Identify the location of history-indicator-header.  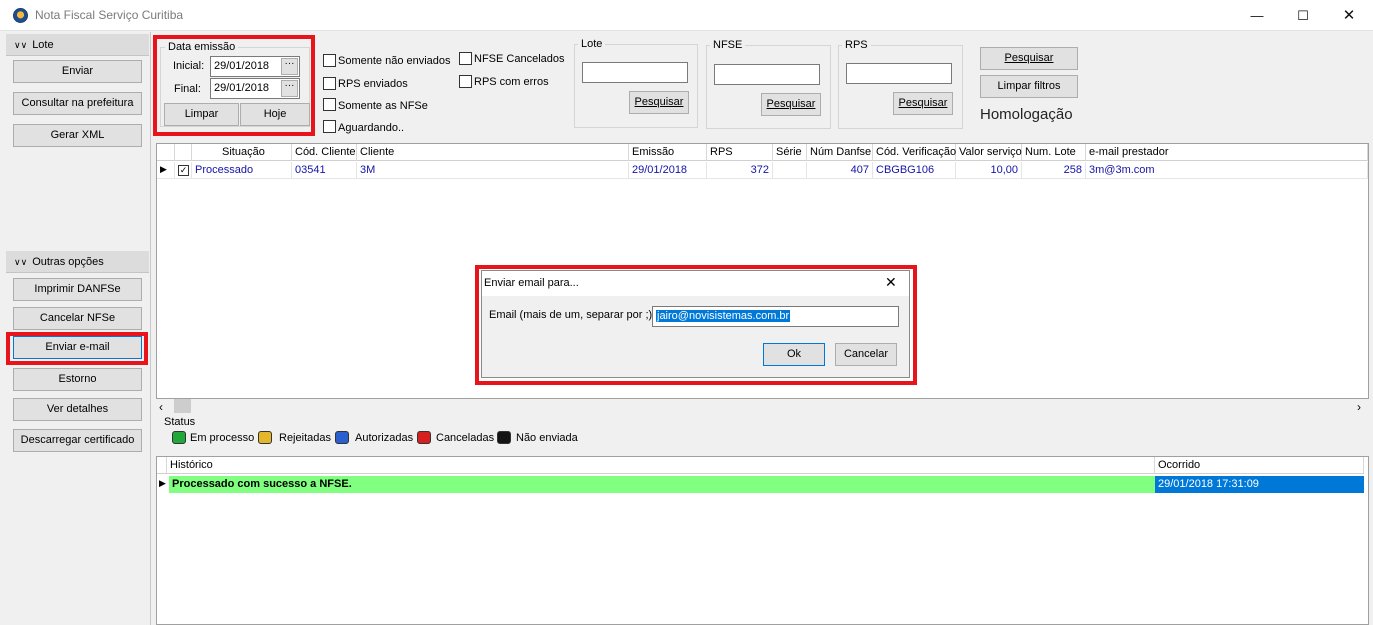
(162, 465).